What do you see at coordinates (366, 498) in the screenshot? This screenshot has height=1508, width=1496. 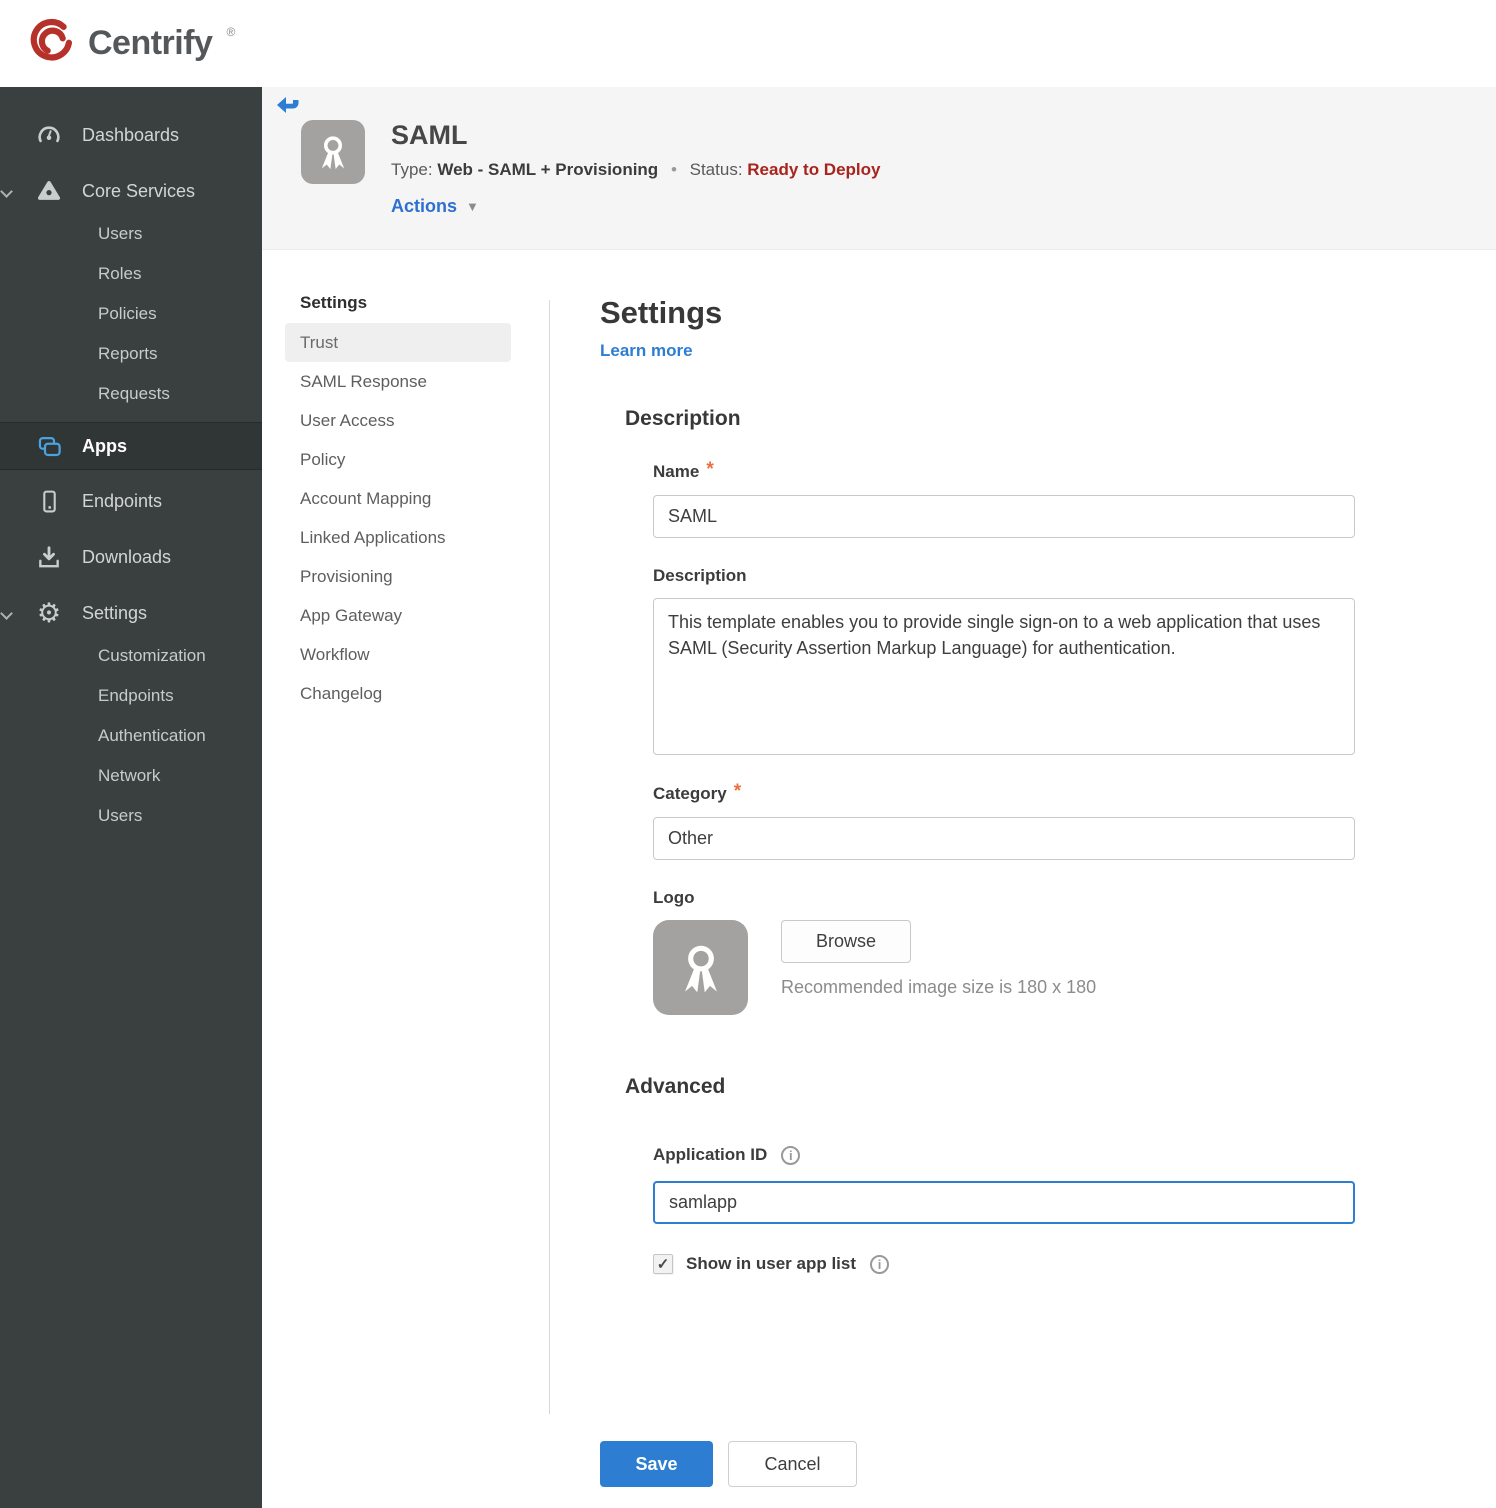 I see `subnav-item-label: Account Mapping` at bounding box center [366, 498].